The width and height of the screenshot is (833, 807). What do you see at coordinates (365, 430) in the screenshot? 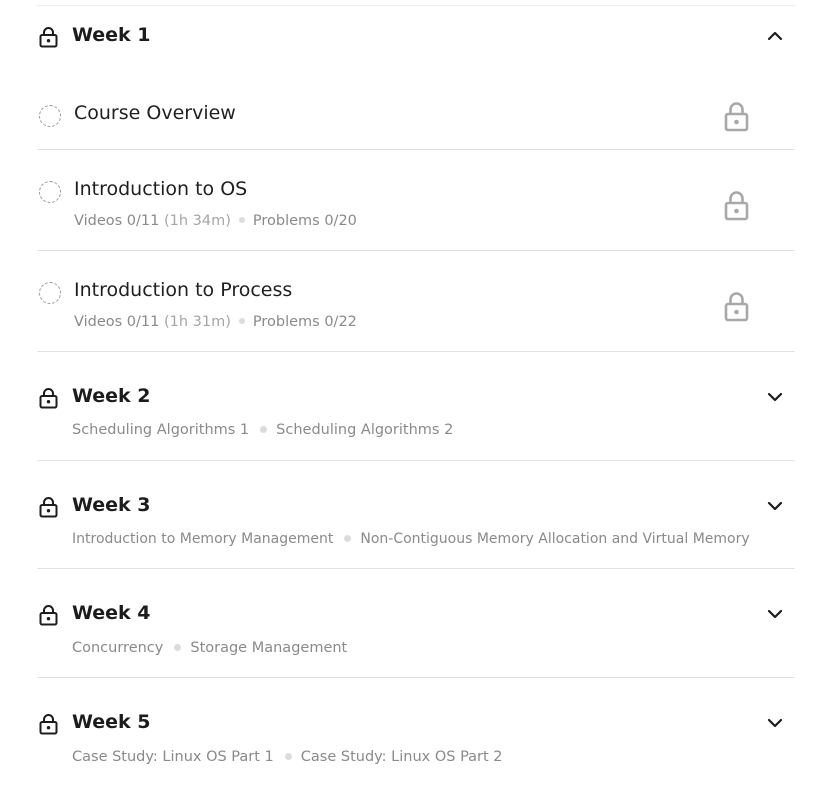
I see `topic-item: Scheduling Algorithms 2` at bounding box center [365, 430].